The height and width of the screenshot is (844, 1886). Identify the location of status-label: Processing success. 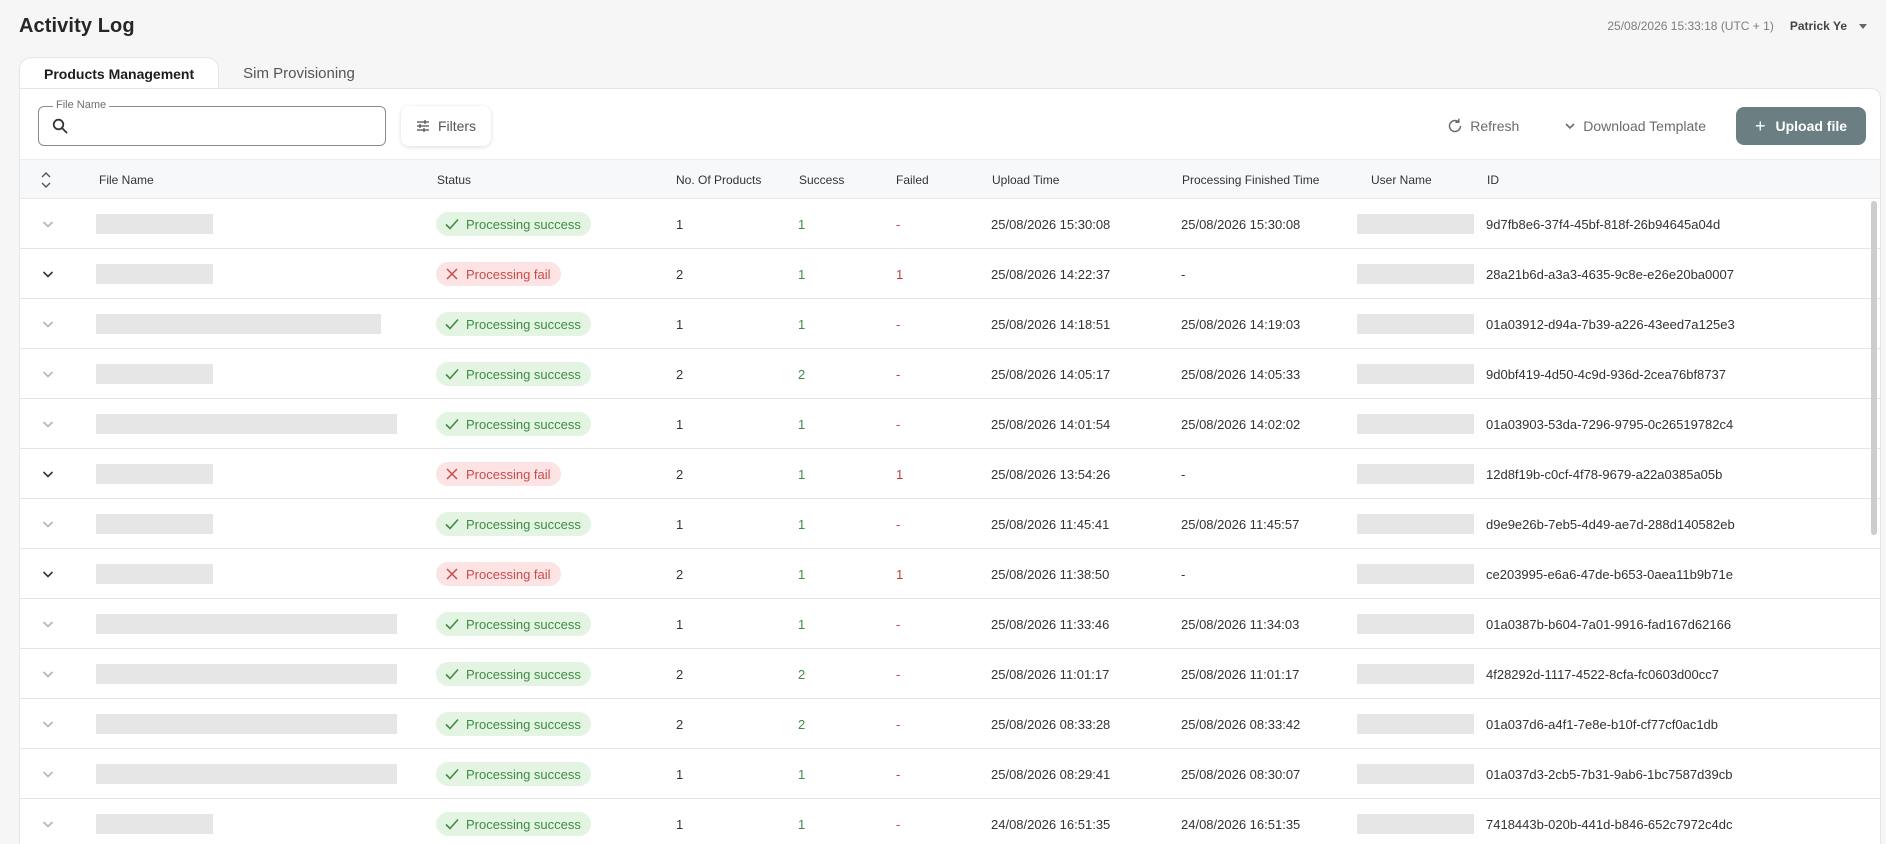
(523, 524).